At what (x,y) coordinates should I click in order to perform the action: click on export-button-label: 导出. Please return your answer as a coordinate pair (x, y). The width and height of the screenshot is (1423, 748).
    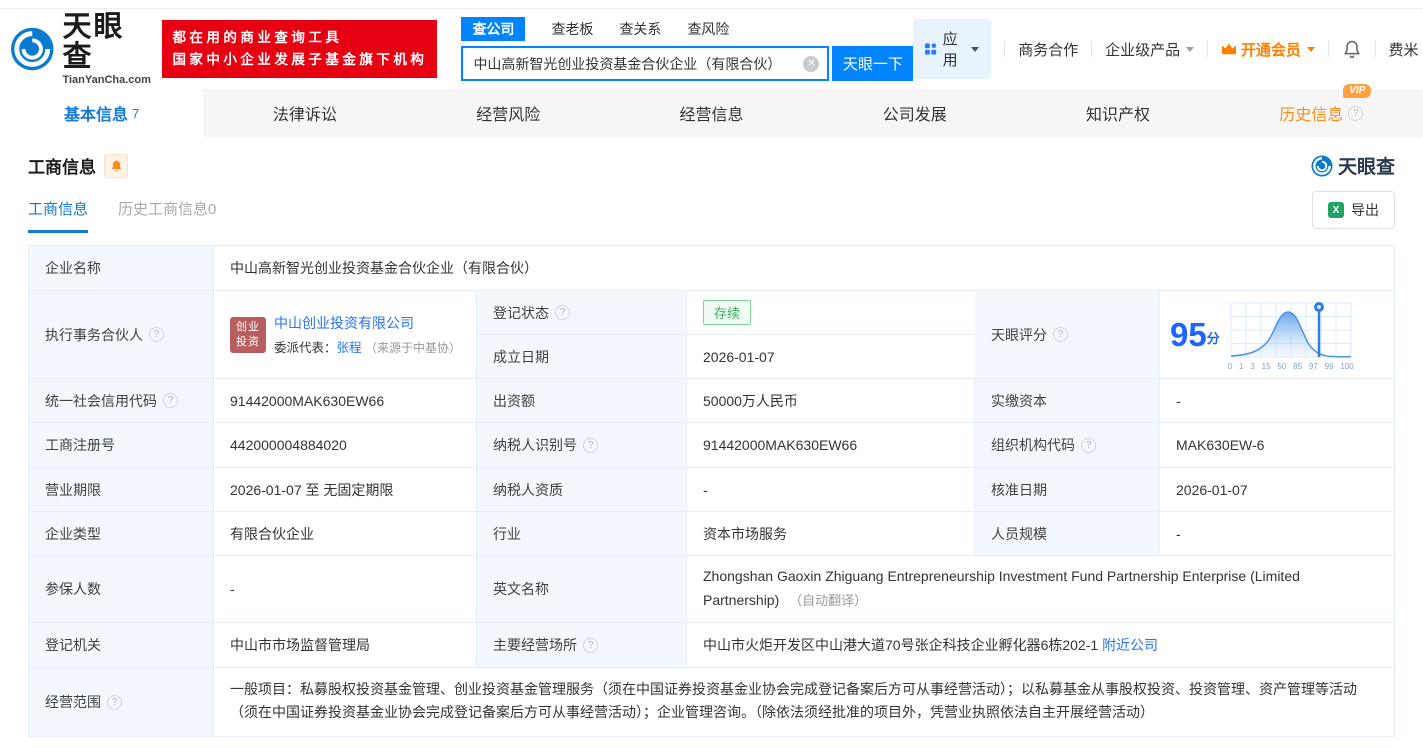
    Looking at the image, I should click on (1365, 210).